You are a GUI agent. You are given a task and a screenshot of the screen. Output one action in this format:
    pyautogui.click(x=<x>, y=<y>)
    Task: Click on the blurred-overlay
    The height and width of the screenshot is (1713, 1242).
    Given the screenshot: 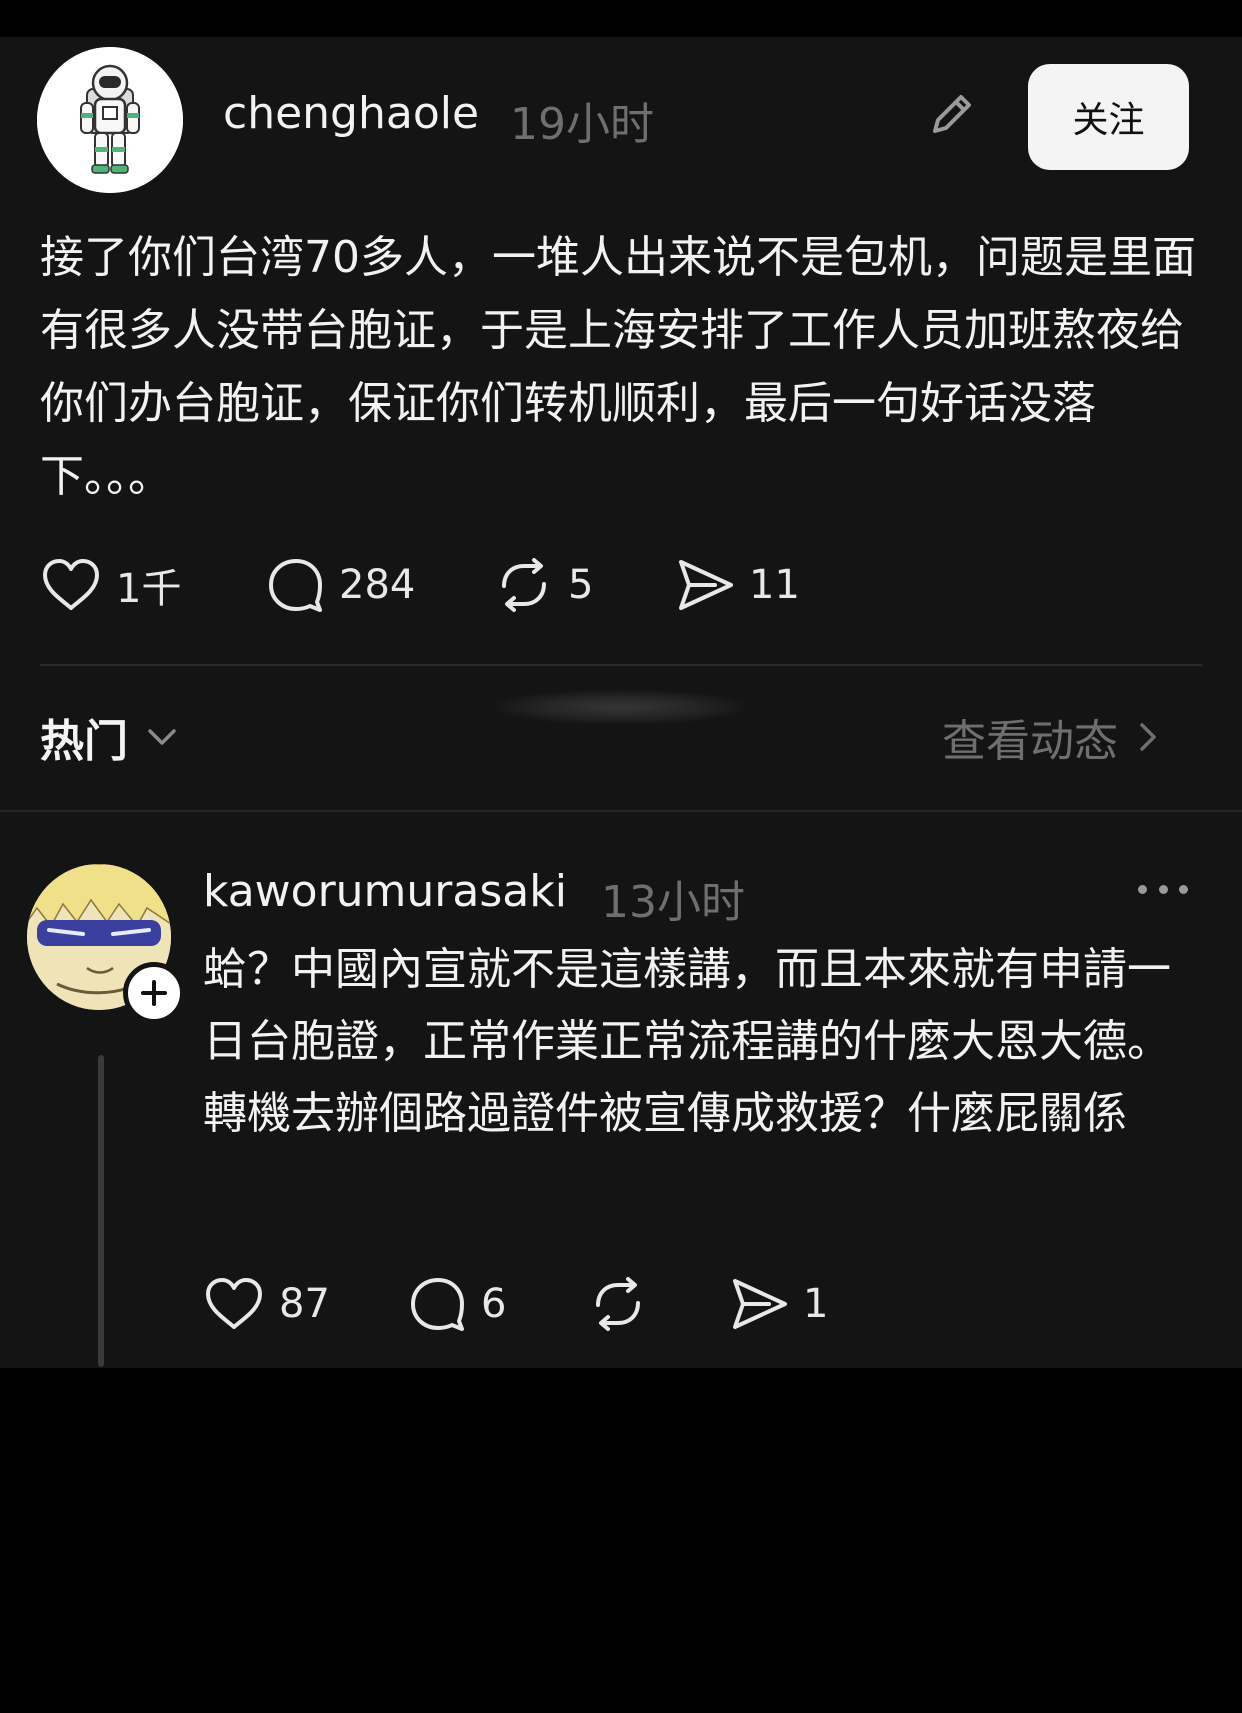 What is the action you would take?
    pyautogui.click(x=620, y=707)
    